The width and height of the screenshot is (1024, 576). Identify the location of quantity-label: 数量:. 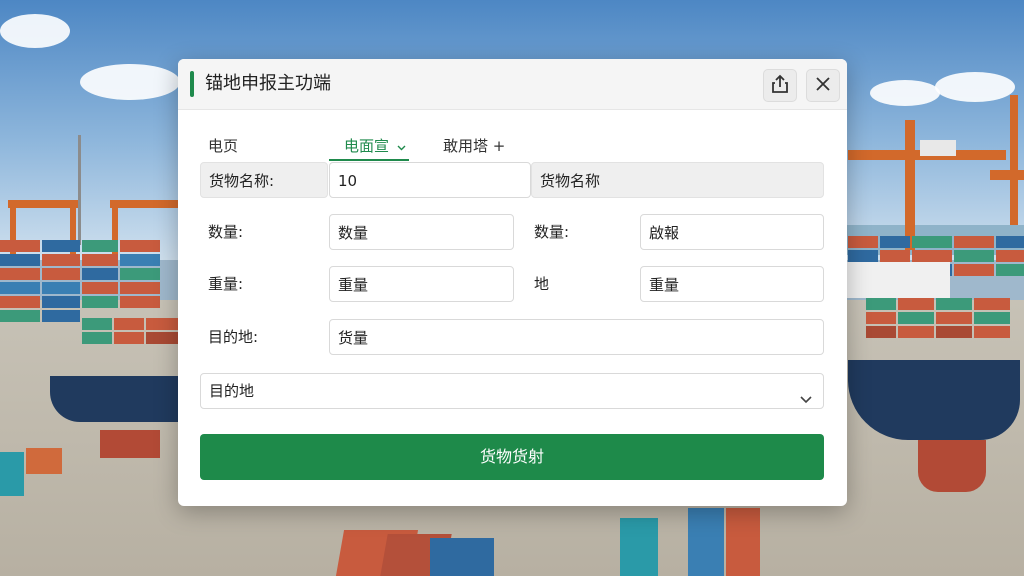
(226, 232).